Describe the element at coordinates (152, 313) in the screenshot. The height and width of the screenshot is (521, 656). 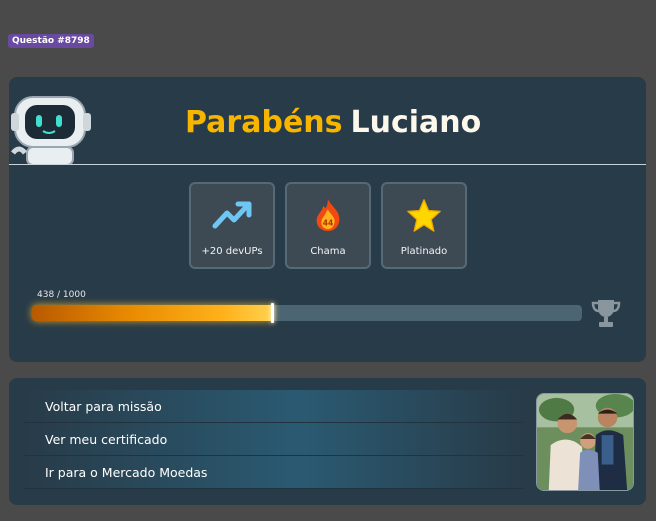
I see `progress-fill` at that location.